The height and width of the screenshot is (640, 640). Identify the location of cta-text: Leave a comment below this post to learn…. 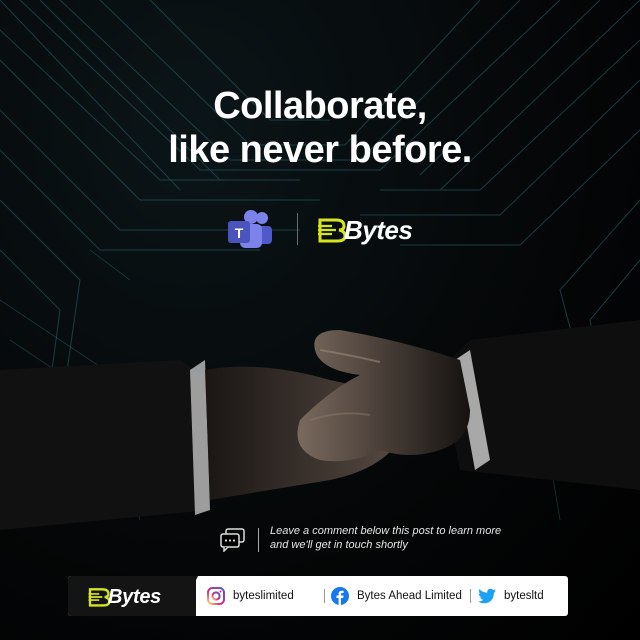
(386, 538).